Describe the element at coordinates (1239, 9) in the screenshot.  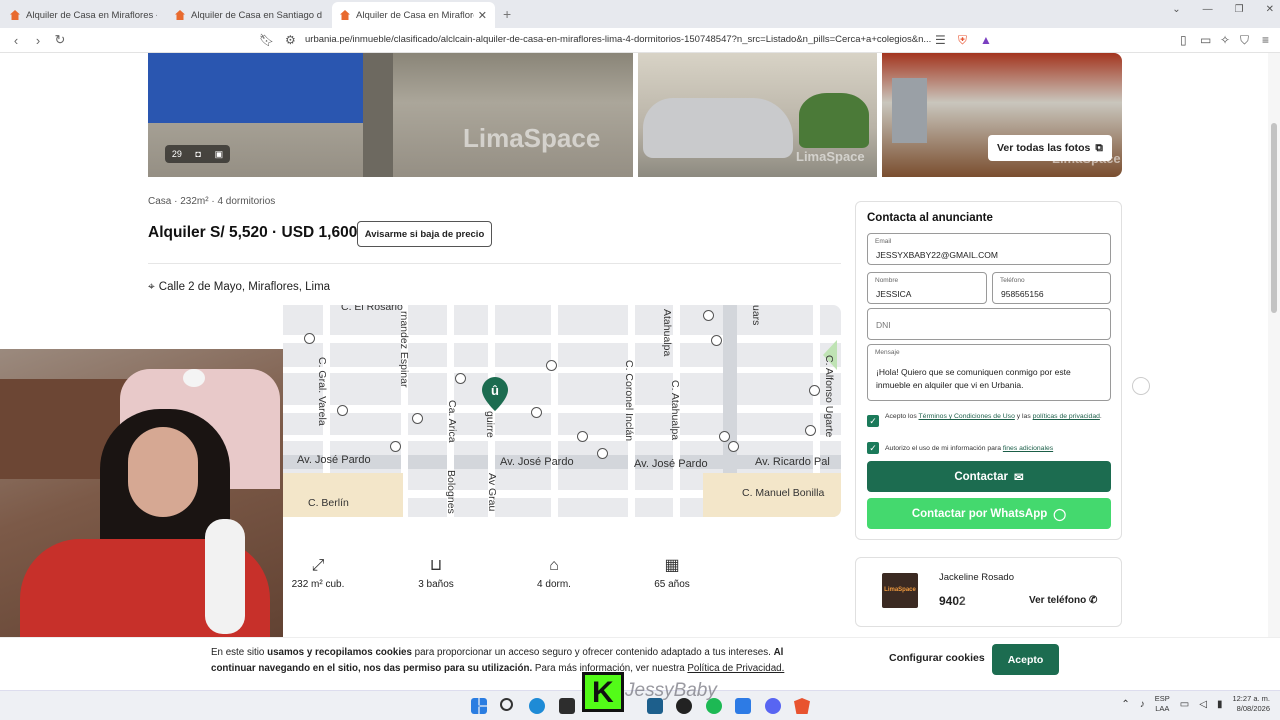
I see `maximize-icon: ❐` at that location.